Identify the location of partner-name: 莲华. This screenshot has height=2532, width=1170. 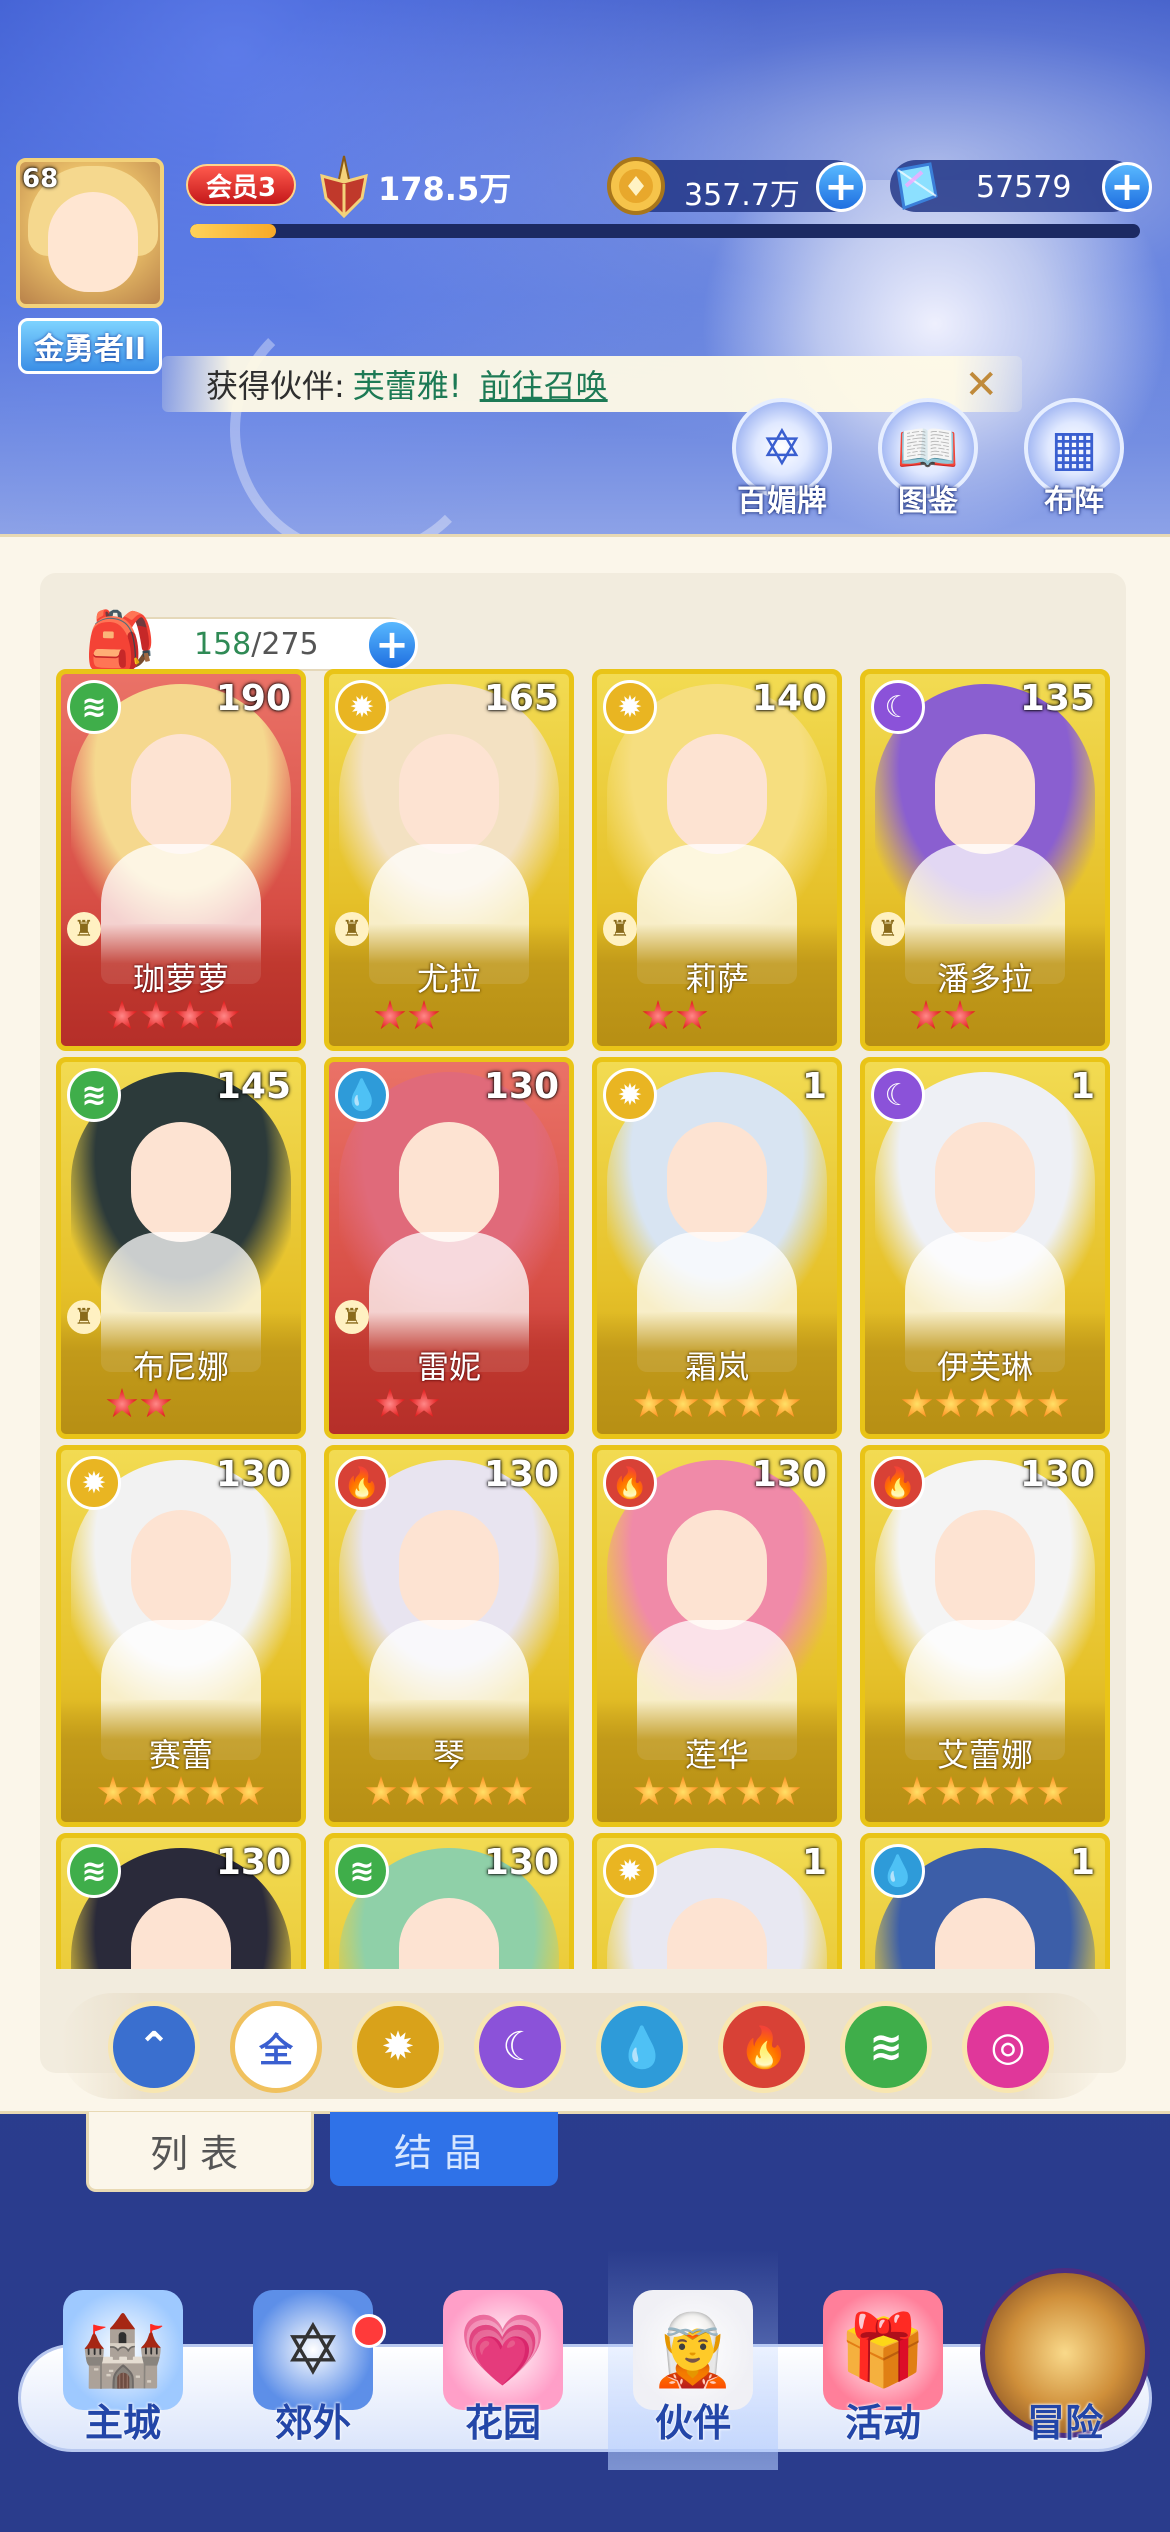
(716, 1755).